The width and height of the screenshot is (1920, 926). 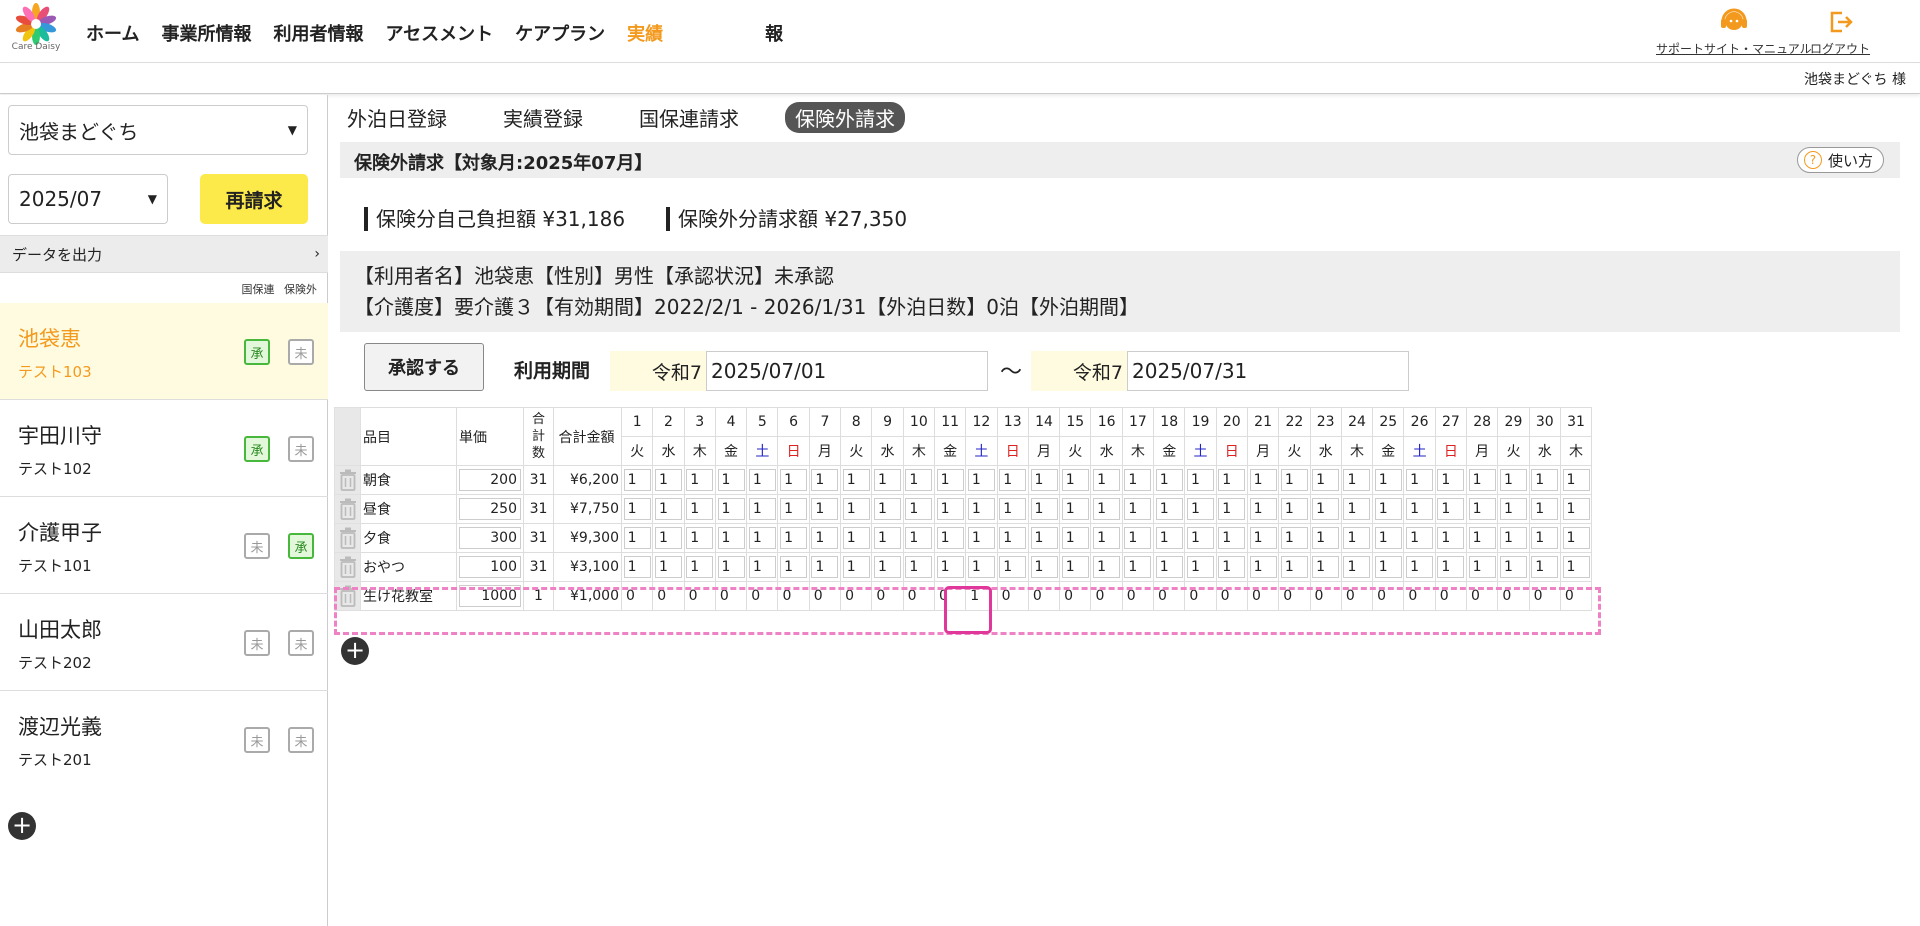 I want to click on add-person-button: +, so click(x=22, y=826).